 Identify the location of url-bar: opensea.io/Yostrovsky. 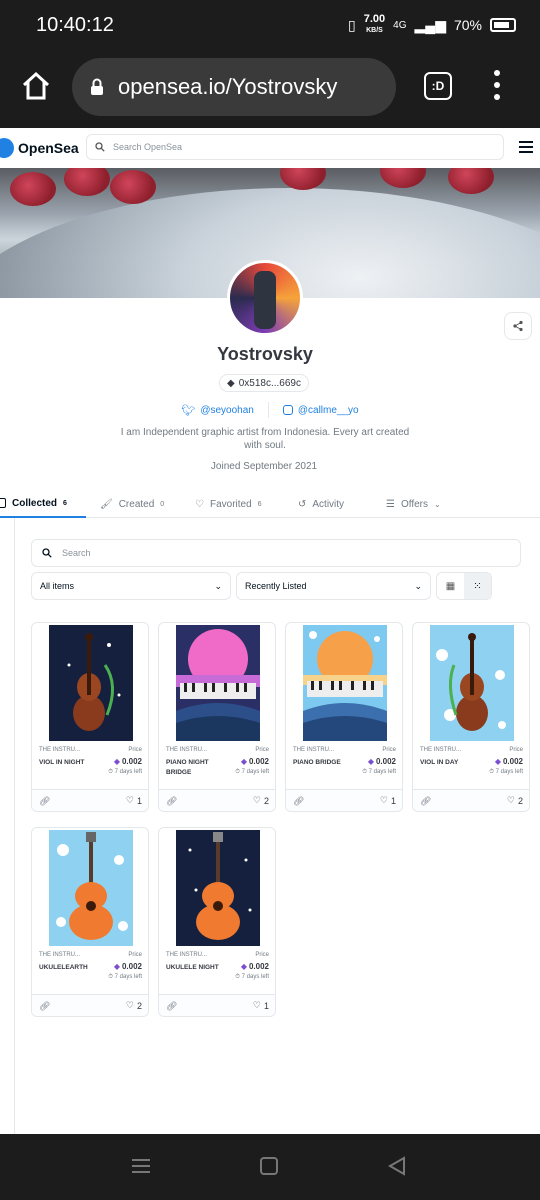
(234, 87).